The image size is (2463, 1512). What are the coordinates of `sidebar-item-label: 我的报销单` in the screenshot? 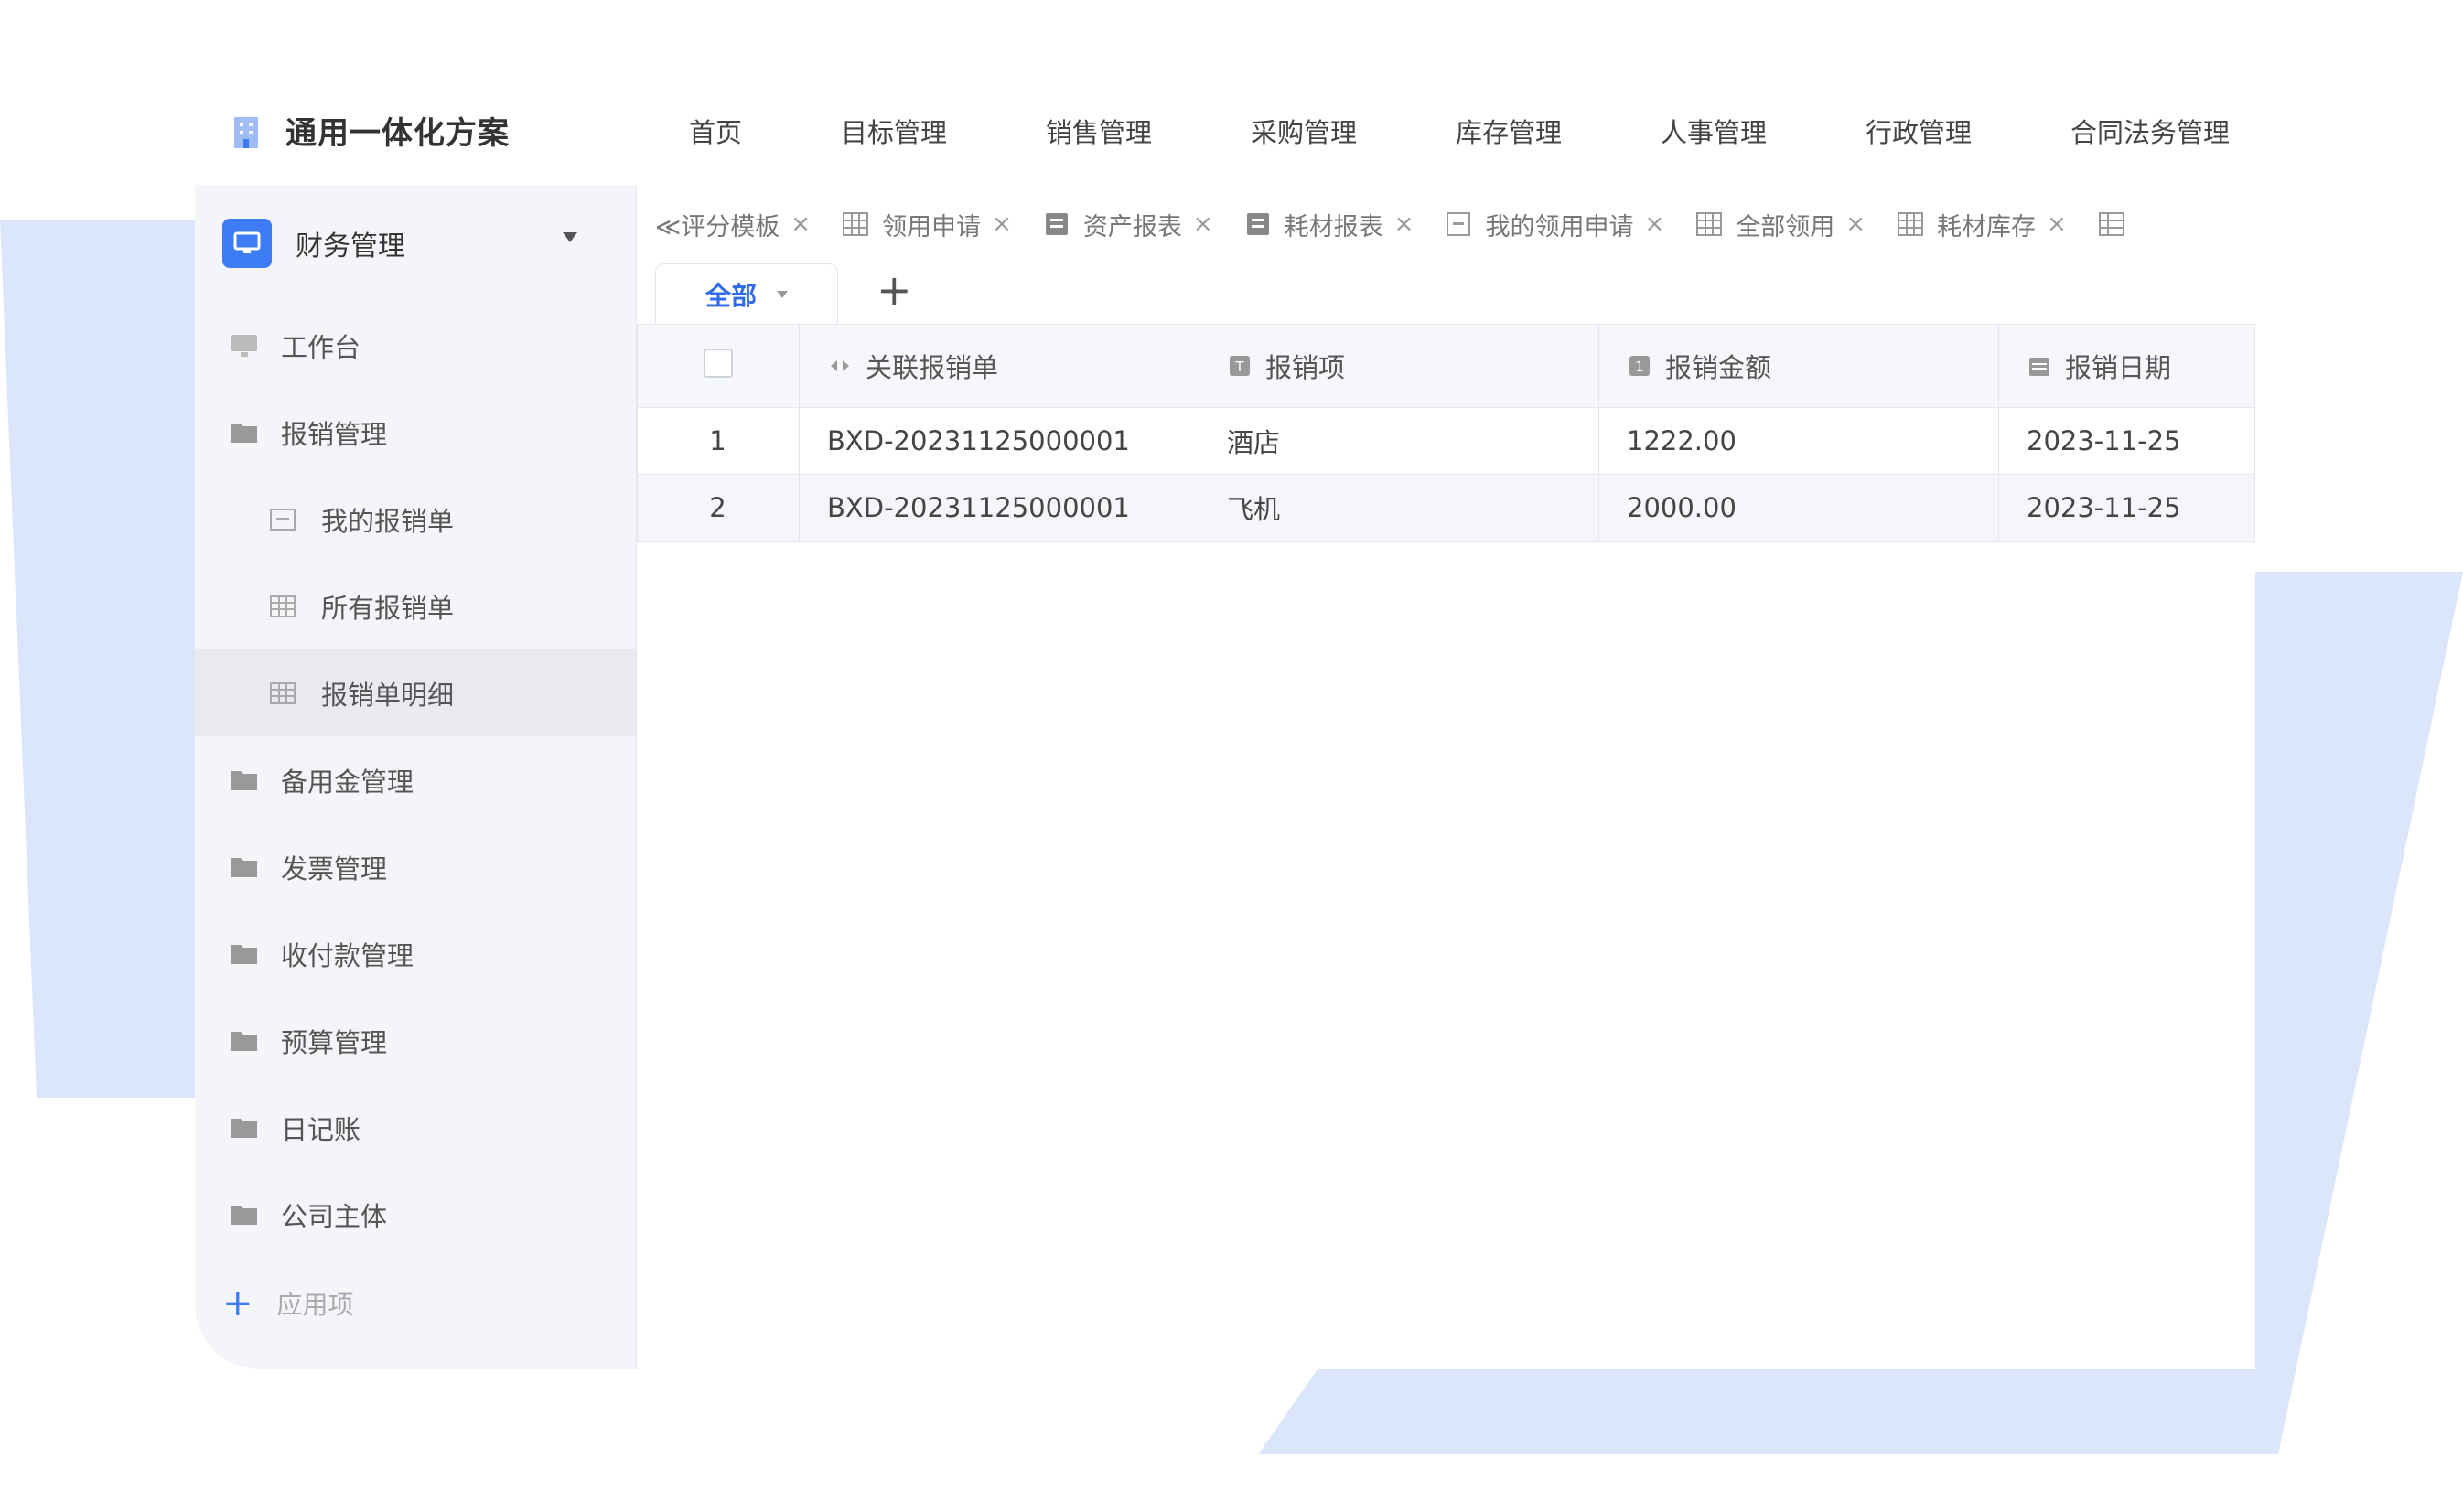 It's located at (388, 521).